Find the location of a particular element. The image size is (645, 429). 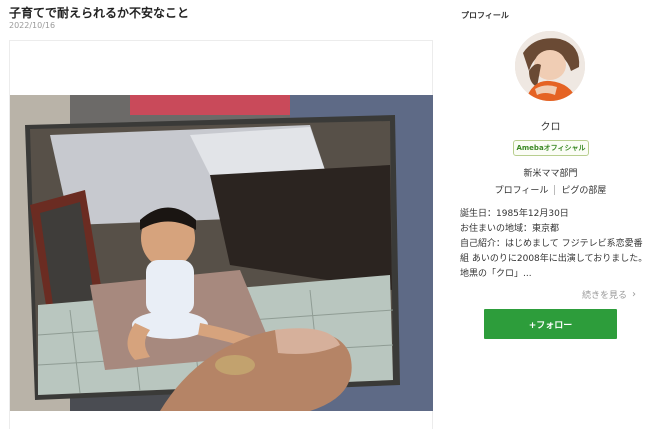

avatar is located at coordinates (550, 66).